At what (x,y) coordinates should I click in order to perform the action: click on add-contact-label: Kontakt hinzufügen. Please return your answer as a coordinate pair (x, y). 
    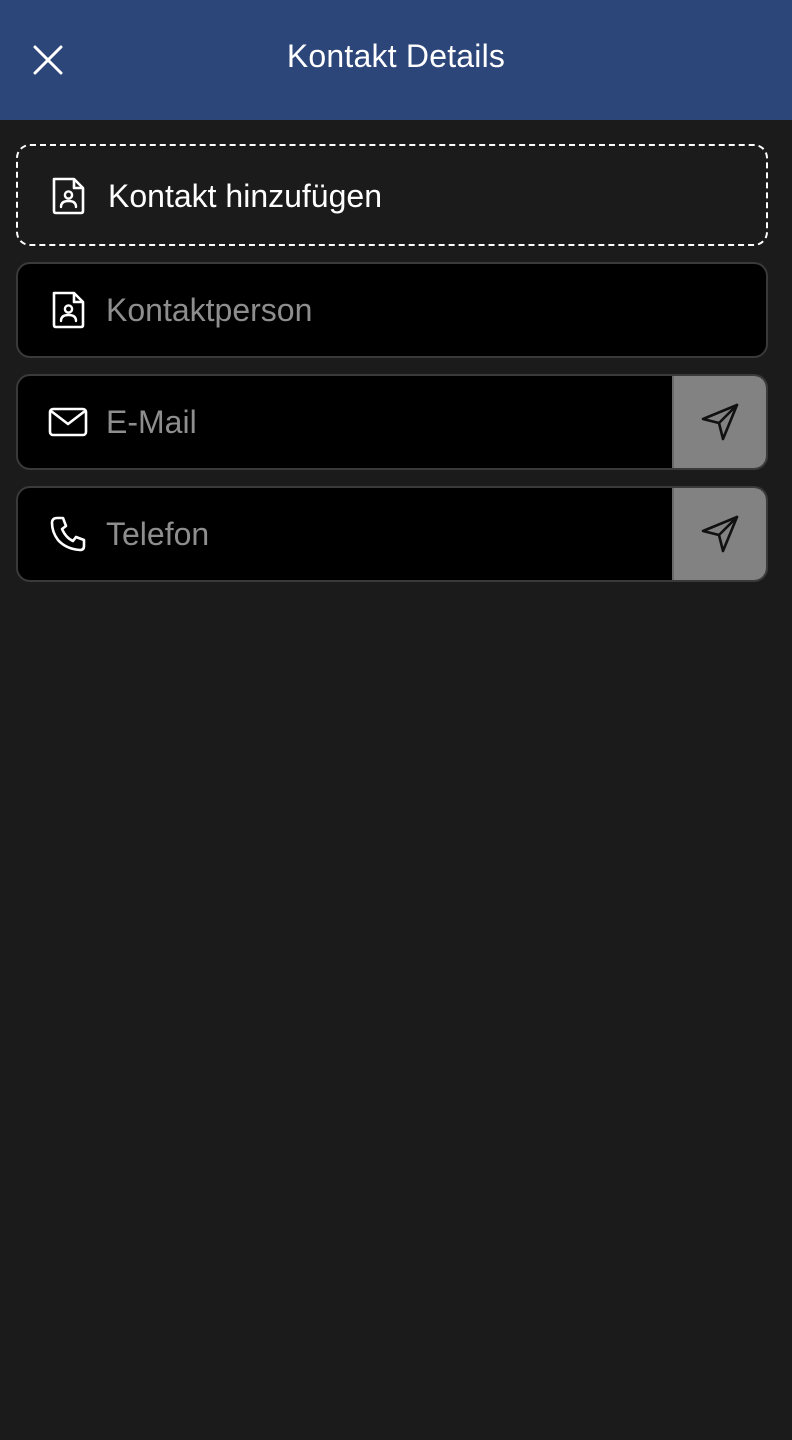
    Looking at the image, I should click on (245, 196).